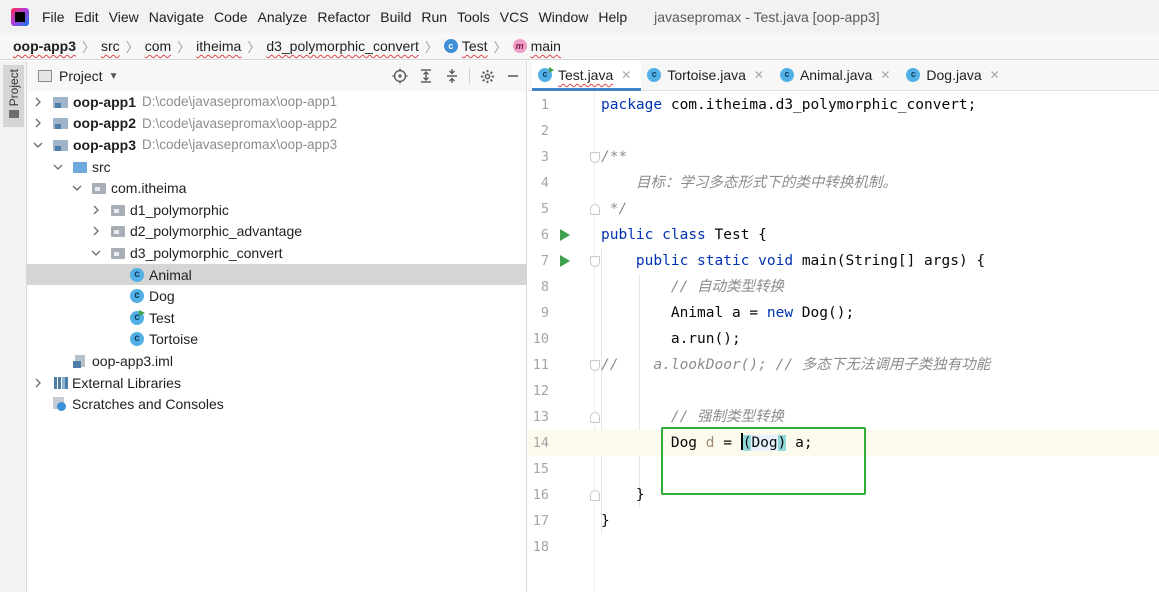 The width and height of the screenshot is (1159, 592). I want to click on tab-label: Test.java, so click(586, 75).